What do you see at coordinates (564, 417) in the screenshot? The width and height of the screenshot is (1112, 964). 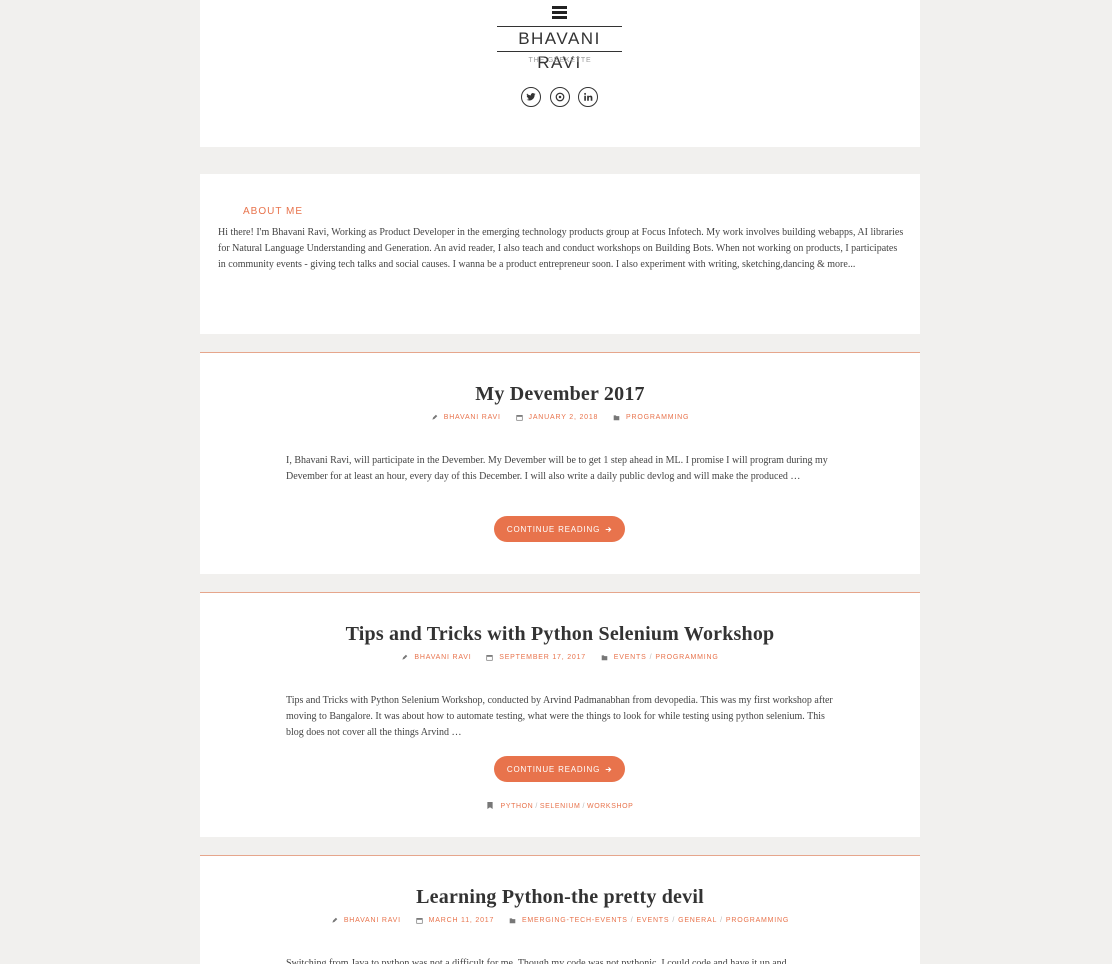 I see `post-date: JANUARY 2, 2018` at bounding box center [564, 417].